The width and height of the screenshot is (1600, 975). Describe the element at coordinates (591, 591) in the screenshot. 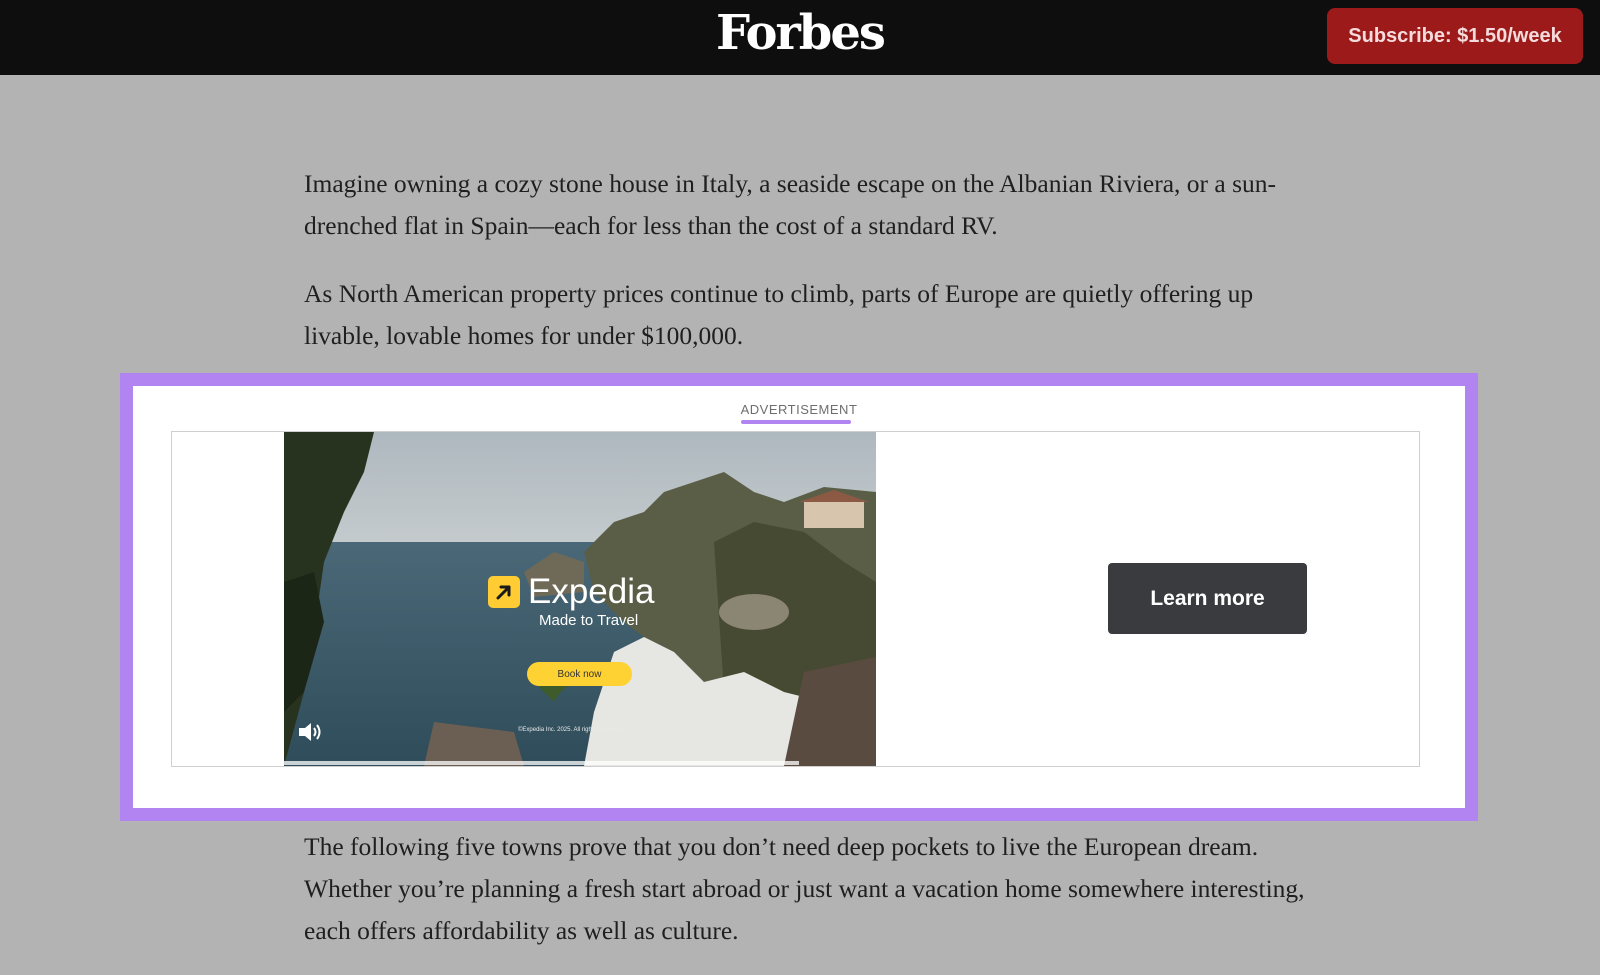

I see `expedia-name: Expedia` at that location.